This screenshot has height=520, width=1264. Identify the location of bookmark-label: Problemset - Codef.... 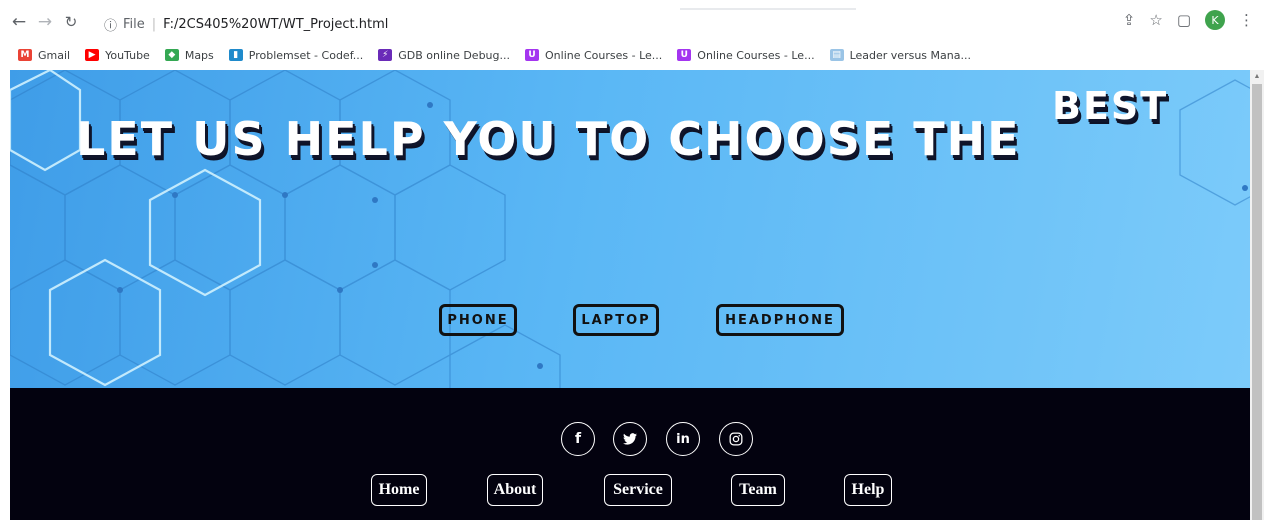
(306, 55).